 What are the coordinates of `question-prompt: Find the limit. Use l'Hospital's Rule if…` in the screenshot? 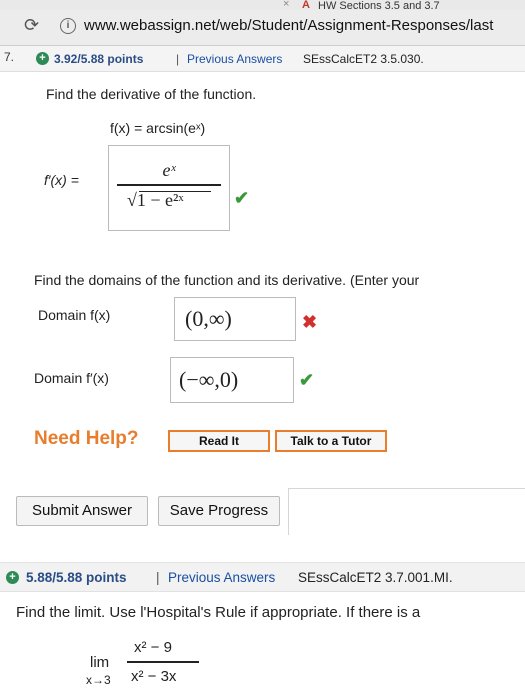 It's located at (218, 612).